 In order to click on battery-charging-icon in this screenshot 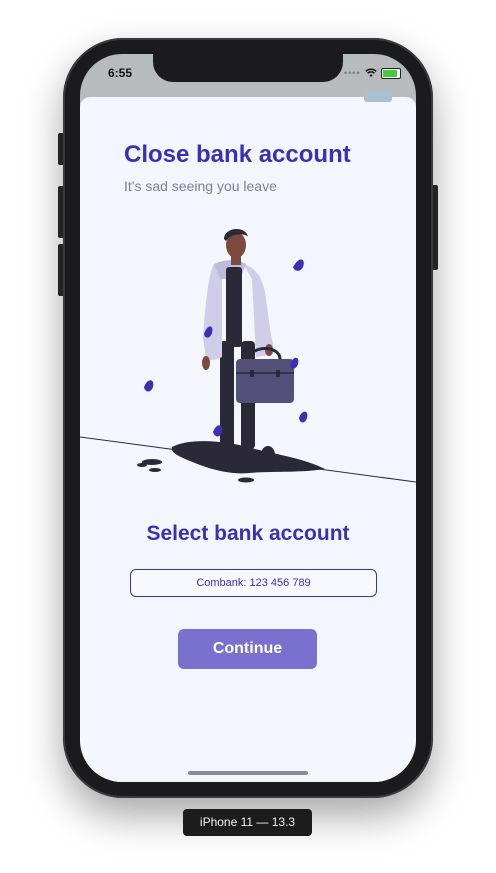, I will do `click(390, 73)`.